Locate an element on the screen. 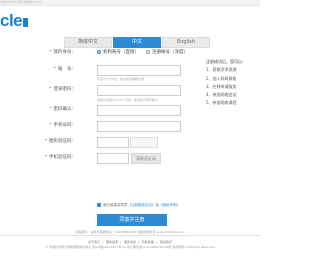  captcha-row: * 图形验证码： is located at coordinates (130, 142).